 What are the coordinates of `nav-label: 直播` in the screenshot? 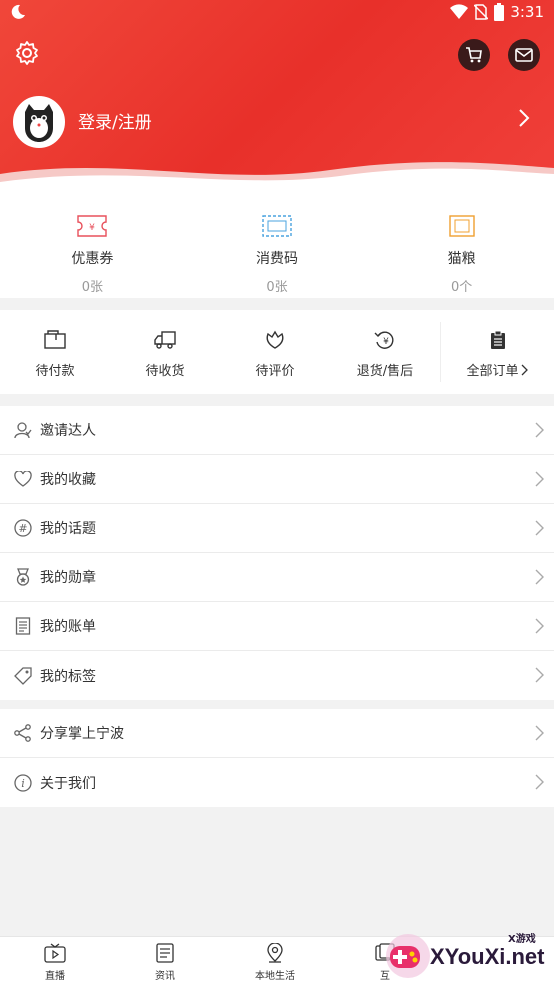 It's located at (55, 976).